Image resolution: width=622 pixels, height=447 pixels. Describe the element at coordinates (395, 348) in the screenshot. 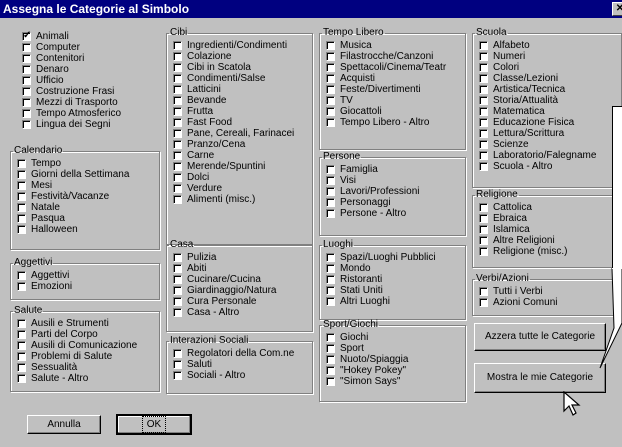

I see `category-checkbox-item: Sport` at that location.